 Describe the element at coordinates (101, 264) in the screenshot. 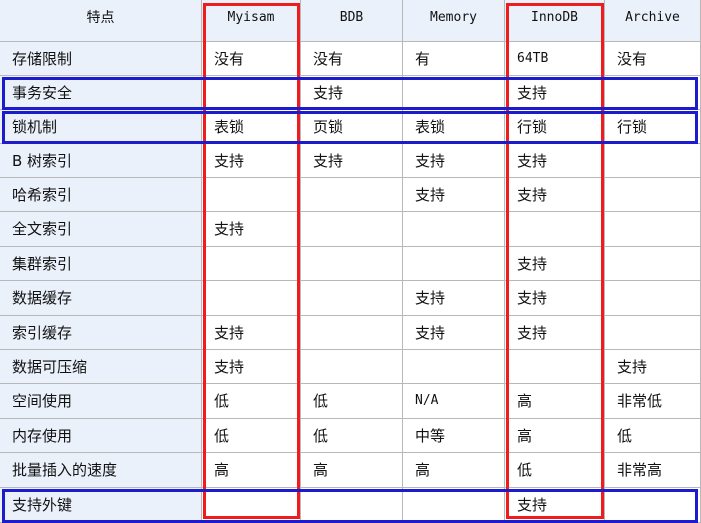

I see `row-label: 集群索引` at that location.